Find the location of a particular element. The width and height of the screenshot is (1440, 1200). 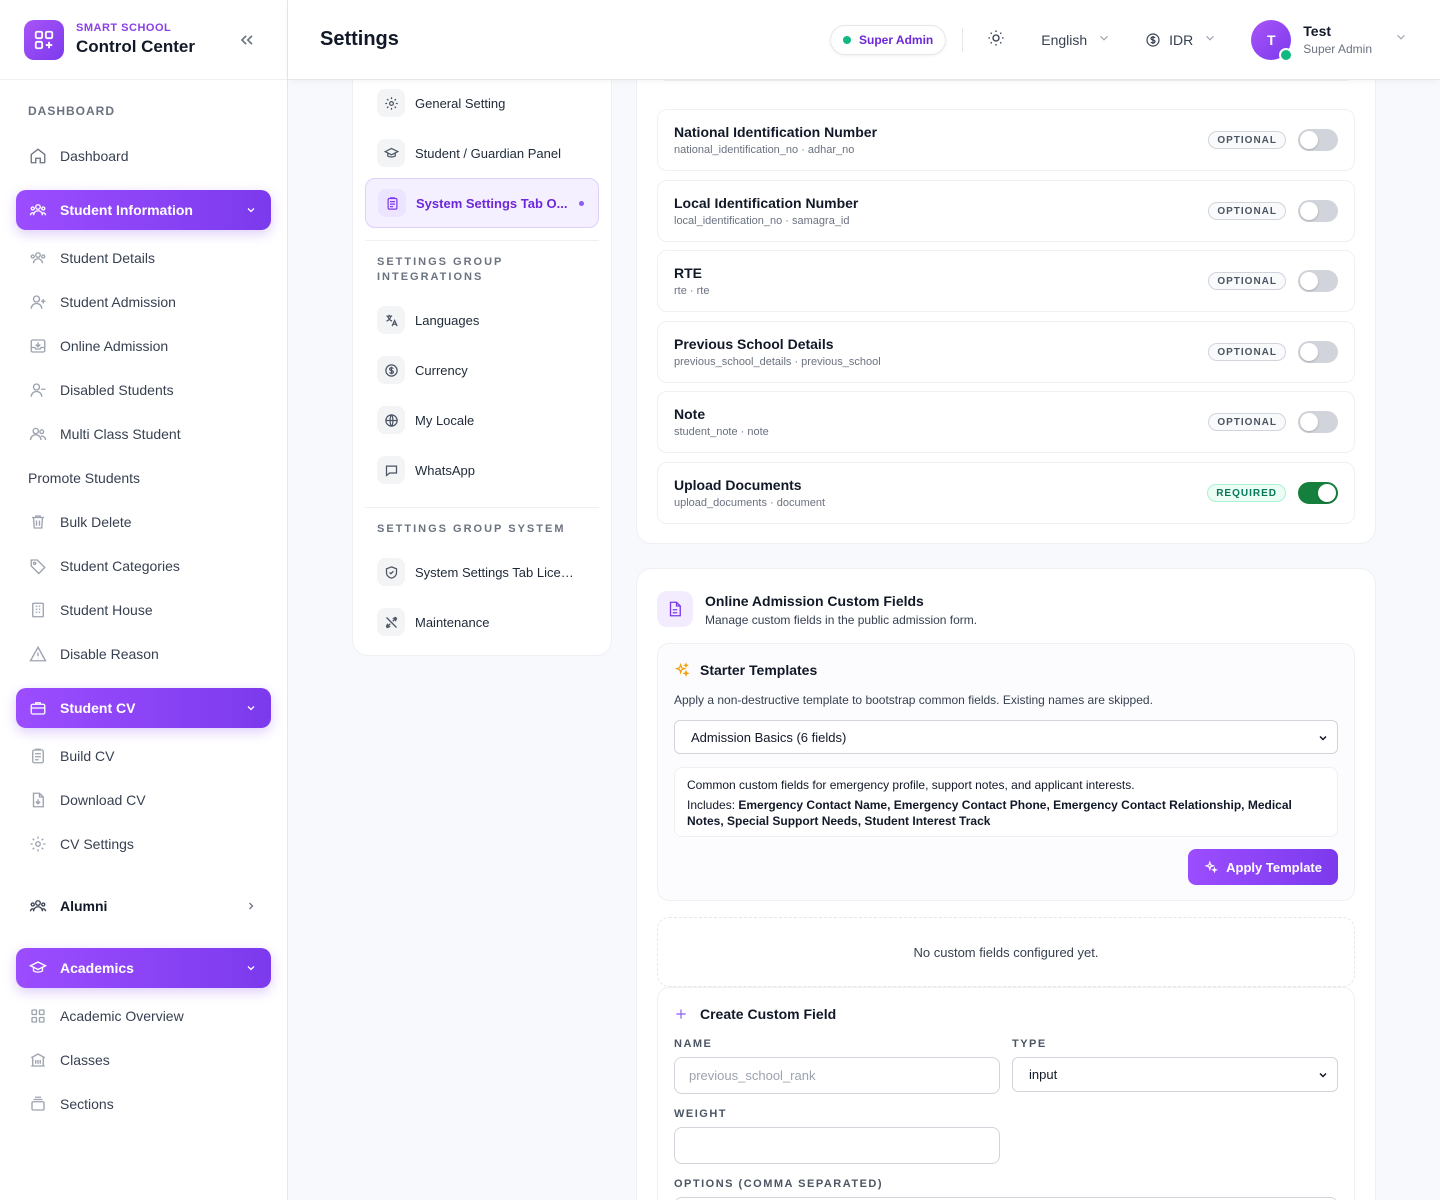

top-header: Settings Super Admin English IDR T Test is located at coordinates (864, 40).